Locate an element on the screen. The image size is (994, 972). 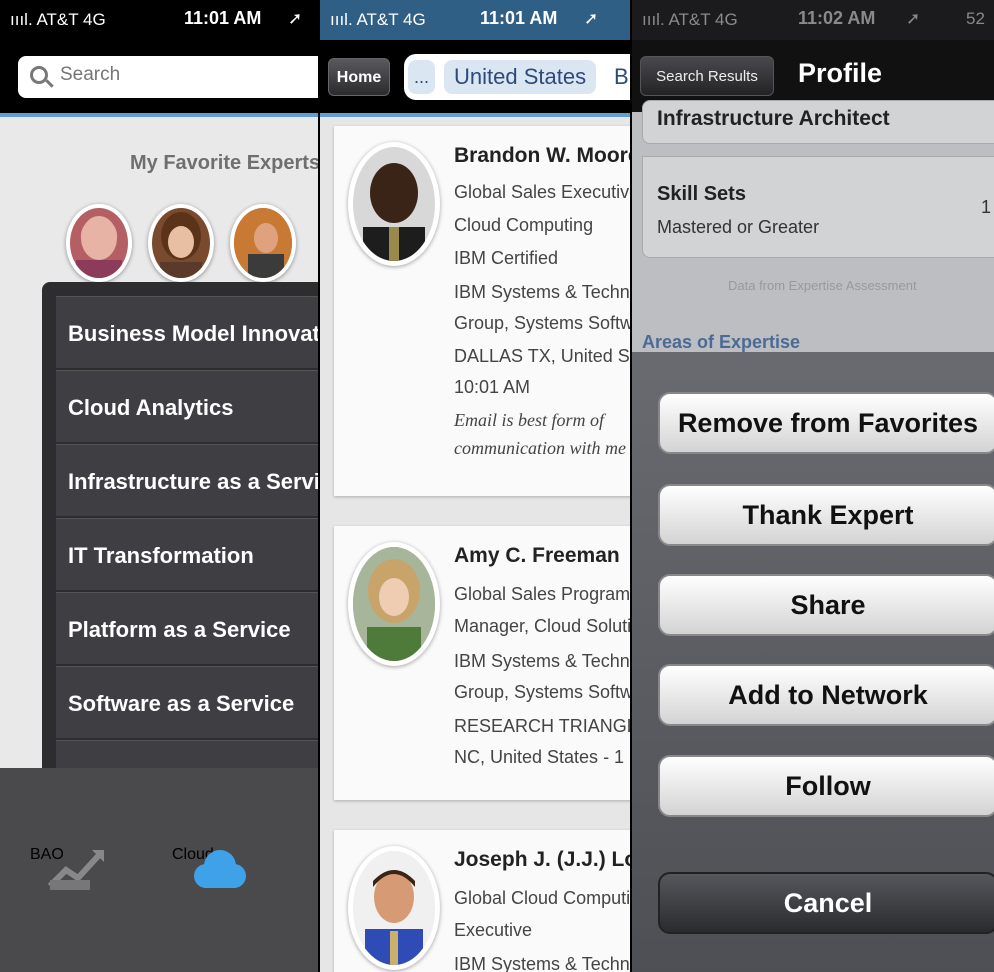
nav-bar: Home ... United States B is located at coordinates (475, 77).